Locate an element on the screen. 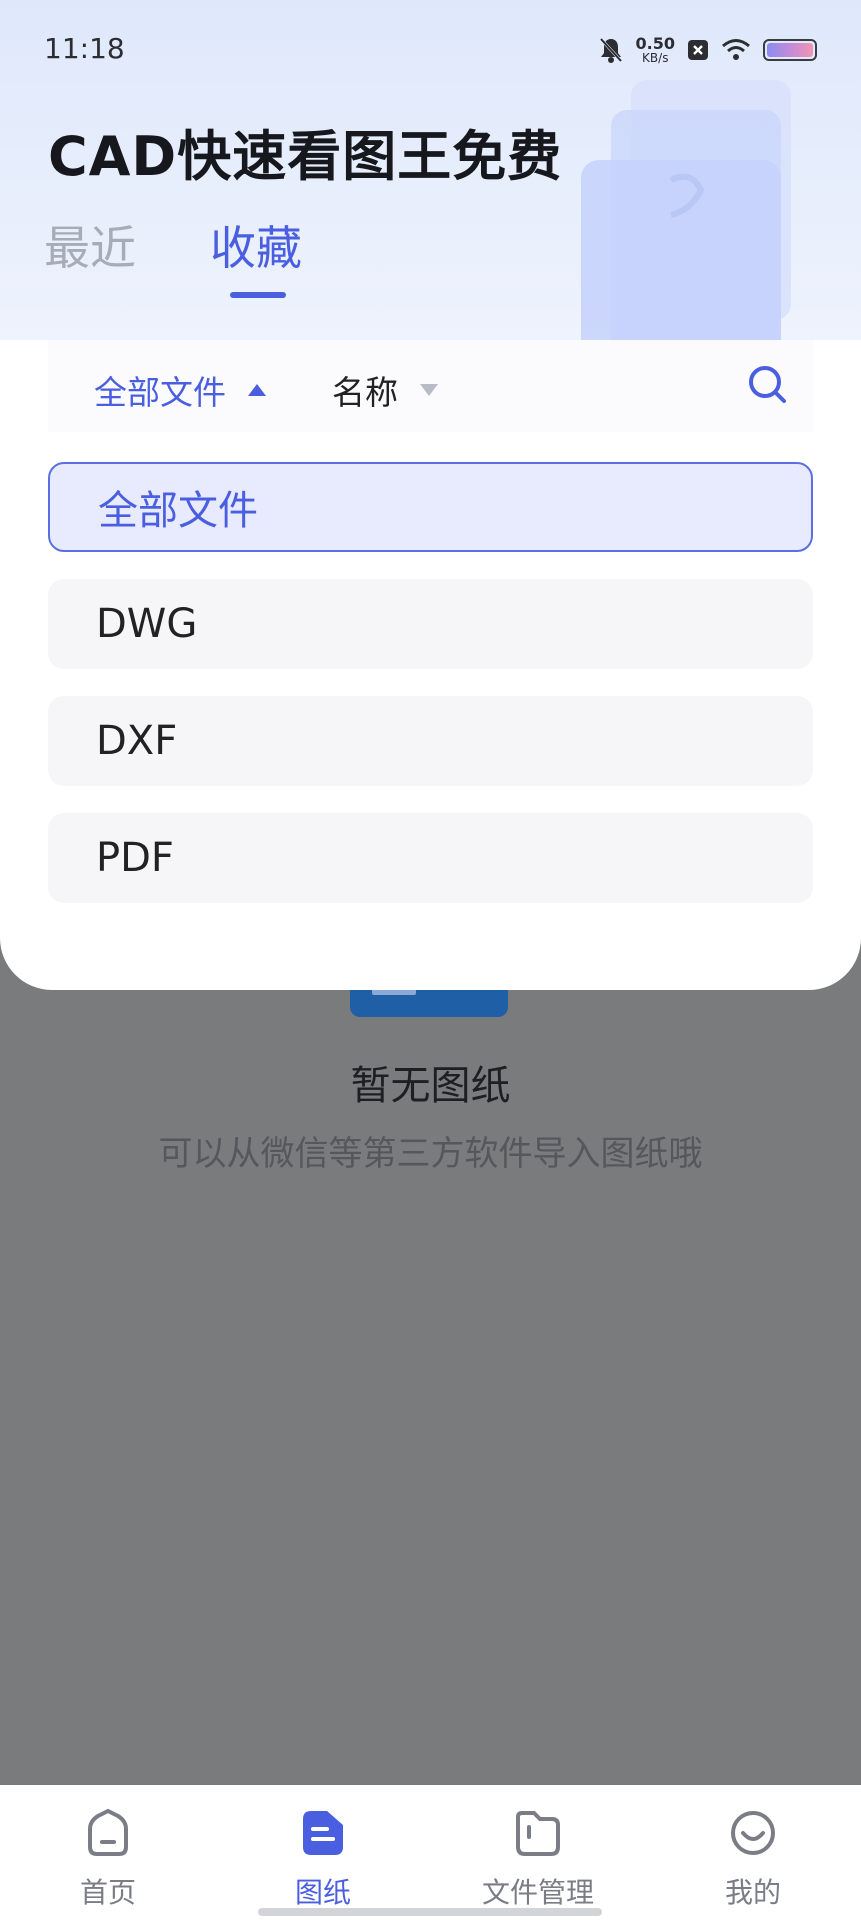 The height and width of the screenshot is (1920, 861). search-icon is located at coordinates (767, 384).